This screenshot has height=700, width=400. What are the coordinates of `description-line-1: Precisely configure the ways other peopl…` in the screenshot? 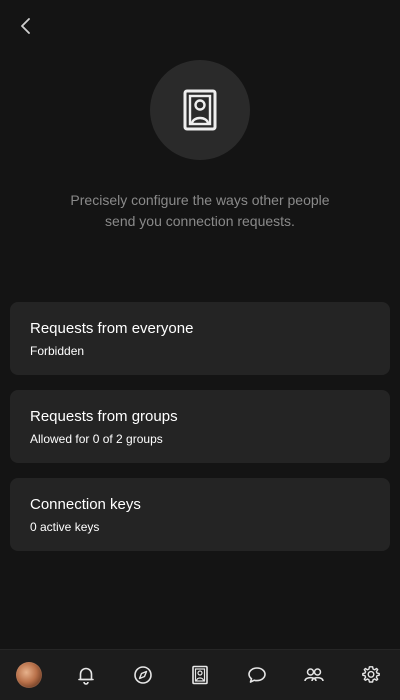 It's located at (200, 200).